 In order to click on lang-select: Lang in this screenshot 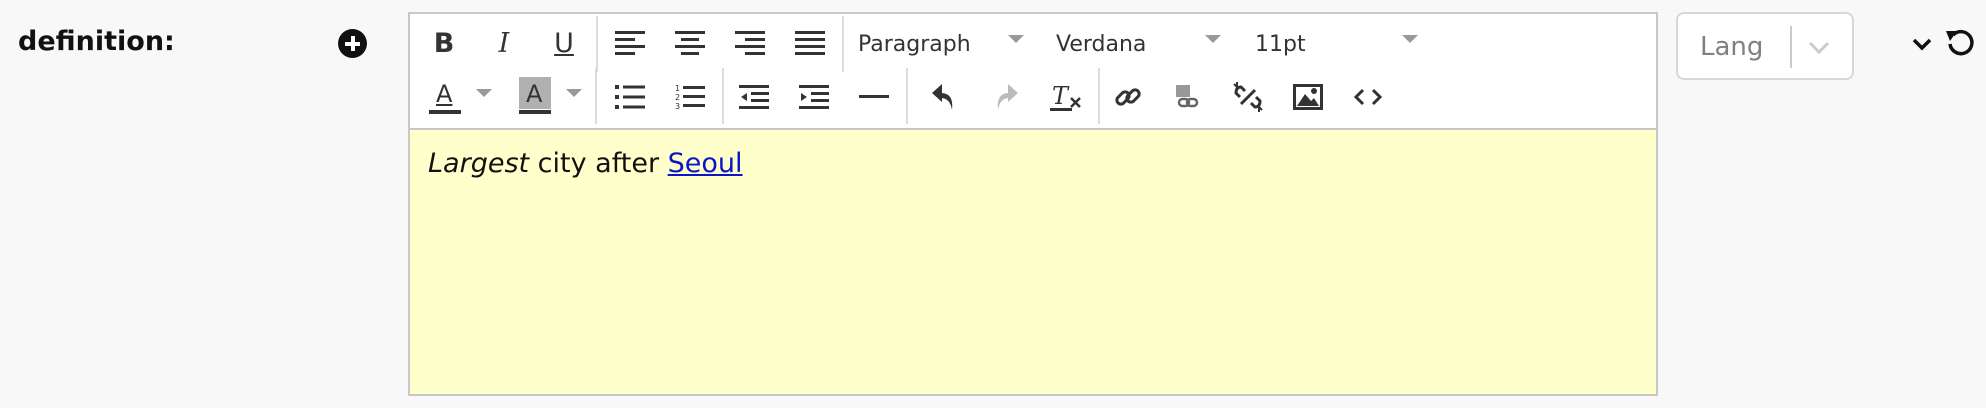, I will do `click(1765, 46)`.